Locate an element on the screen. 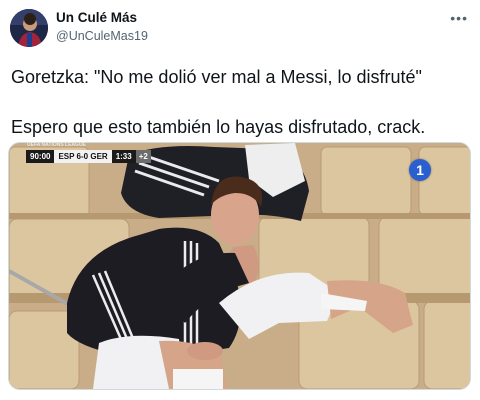 Image resolution: width=480 pixels, height=400 pixels. clock-value: 1:33 is located at coordinates (123, 156).